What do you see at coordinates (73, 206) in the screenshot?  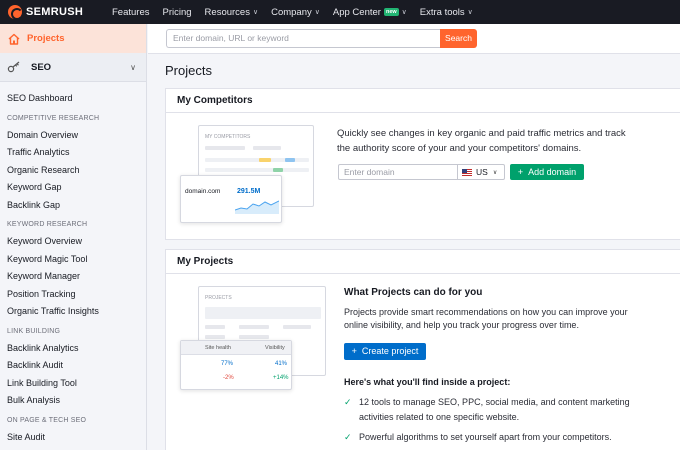 I see `sidebar-item: Backlink Gap` at bounding box center [73, 206].